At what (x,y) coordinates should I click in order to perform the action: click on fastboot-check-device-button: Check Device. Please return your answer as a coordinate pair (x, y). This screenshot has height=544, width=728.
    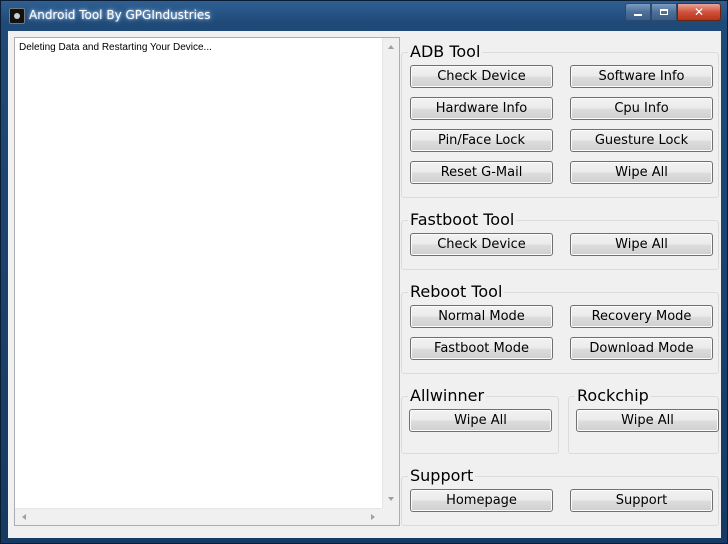
    Looking at the image, I should click on (481, 244).